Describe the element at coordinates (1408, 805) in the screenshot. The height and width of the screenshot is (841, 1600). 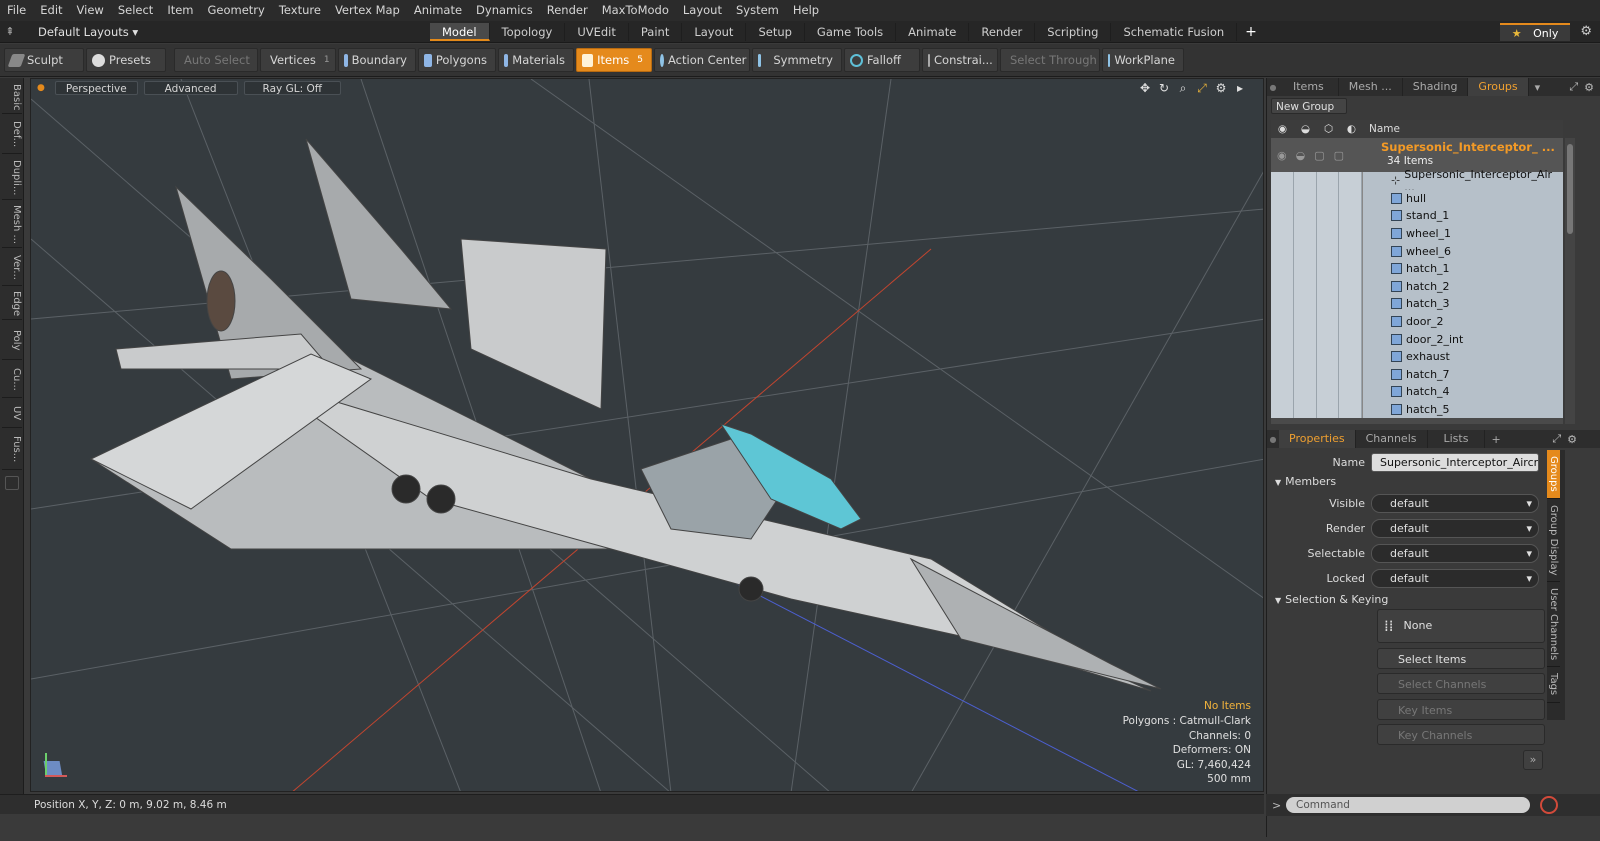
I see `command-input: Command` at that location.